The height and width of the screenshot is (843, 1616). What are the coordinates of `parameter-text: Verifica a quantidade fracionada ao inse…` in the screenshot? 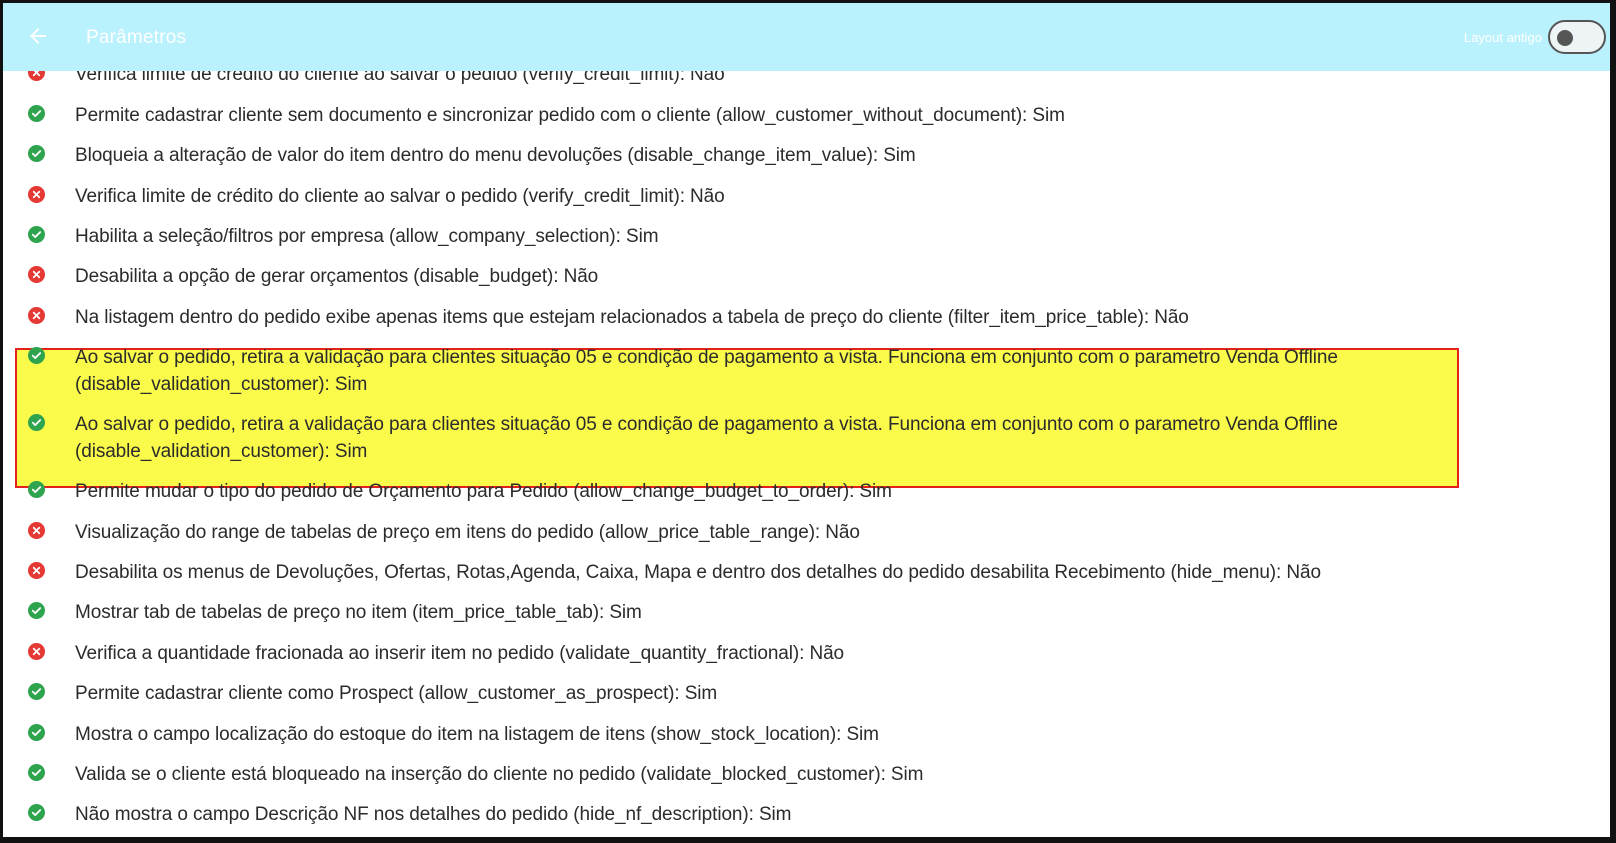 It's located at (460, 653).